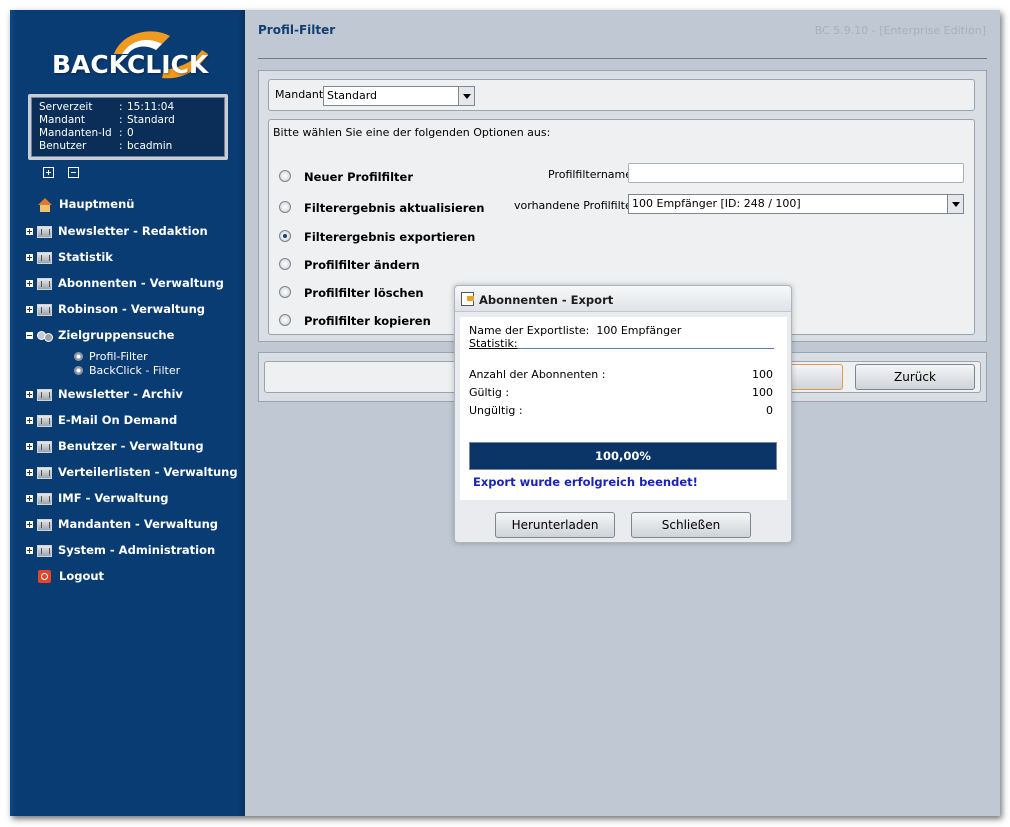  What do you see at coordinates (796, 204) in the screenshot?
I see `vorhandene-profilfilter-select: 100 Empfänger [ID: 248 / 100]` at bounding box center [796, 204].